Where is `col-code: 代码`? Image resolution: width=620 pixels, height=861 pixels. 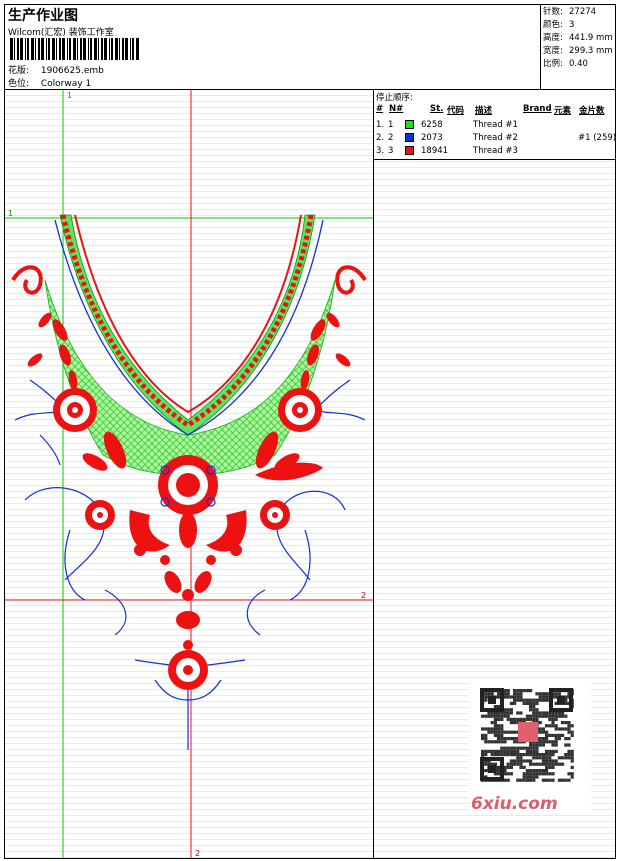 col-code: 代码 is located at coordinates (456, 111).